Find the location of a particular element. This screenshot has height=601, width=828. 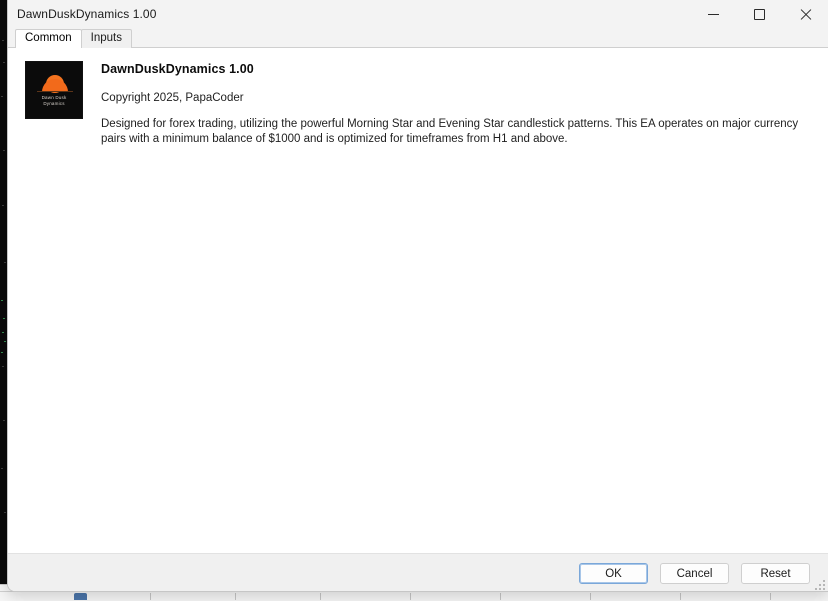

tab-inputs: Inputs is located at coordinates (106, 38).